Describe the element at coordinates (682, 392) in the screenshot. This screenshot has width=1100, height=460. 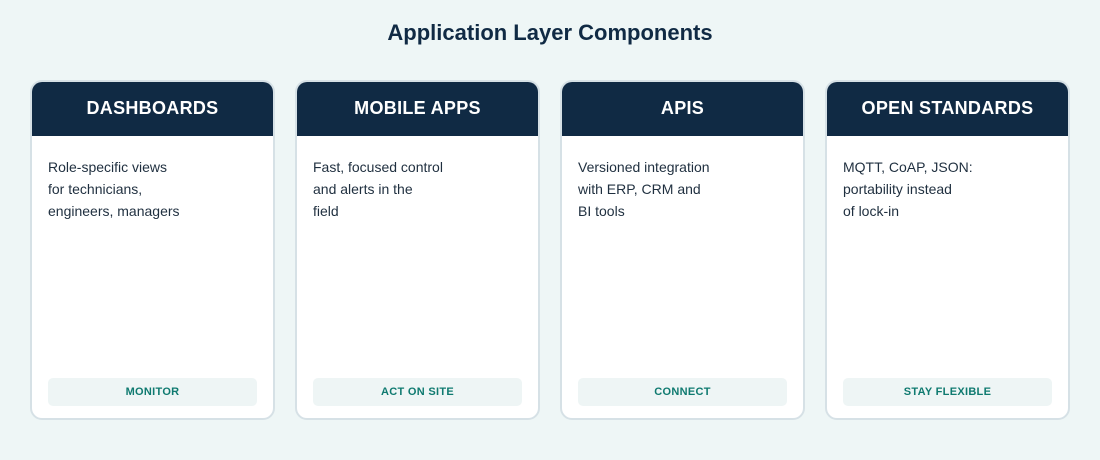
I see `card-tag: CONNECT` at that location.